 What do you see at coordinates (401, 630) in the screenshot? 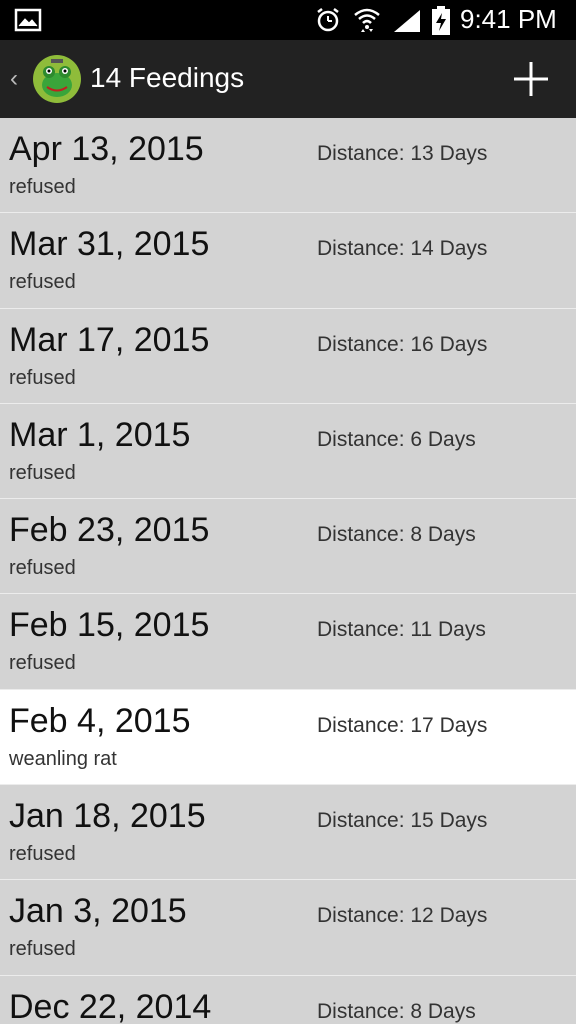
I see `feeding-distance: Distance: 11 Days` at bounding box center [401, 630].